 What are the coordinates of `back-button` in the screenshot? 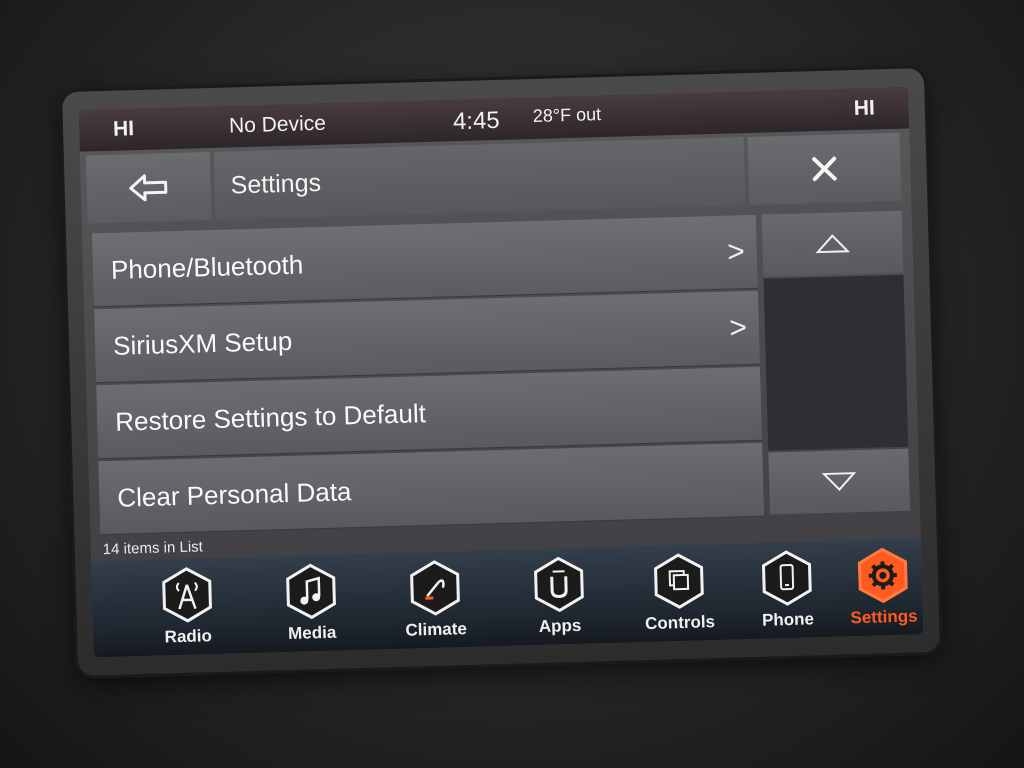 It's located at (148, 188).